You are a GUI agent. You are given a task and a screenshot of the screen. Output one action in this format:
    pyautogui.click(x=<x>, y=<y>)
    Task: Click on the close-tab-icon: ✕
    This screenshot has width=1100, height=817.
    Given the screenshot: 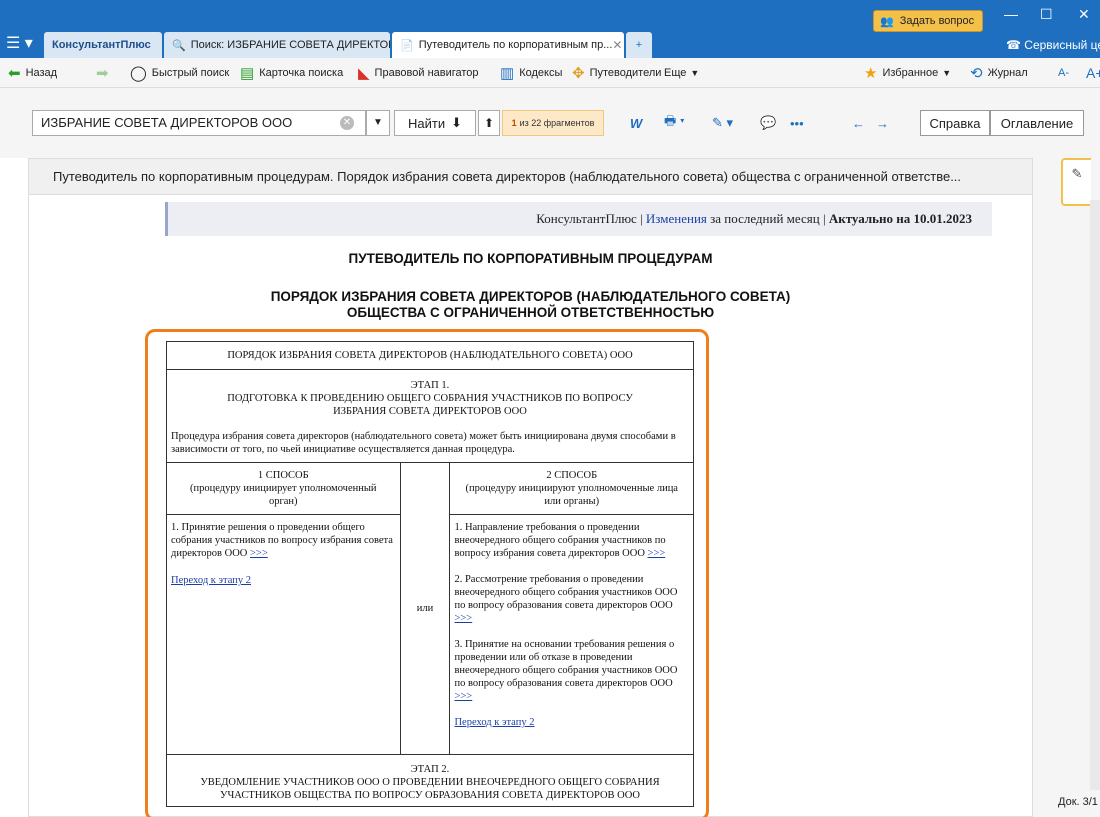 What is the action you would take?
    pyautogui.click(x=617, y=45)
    